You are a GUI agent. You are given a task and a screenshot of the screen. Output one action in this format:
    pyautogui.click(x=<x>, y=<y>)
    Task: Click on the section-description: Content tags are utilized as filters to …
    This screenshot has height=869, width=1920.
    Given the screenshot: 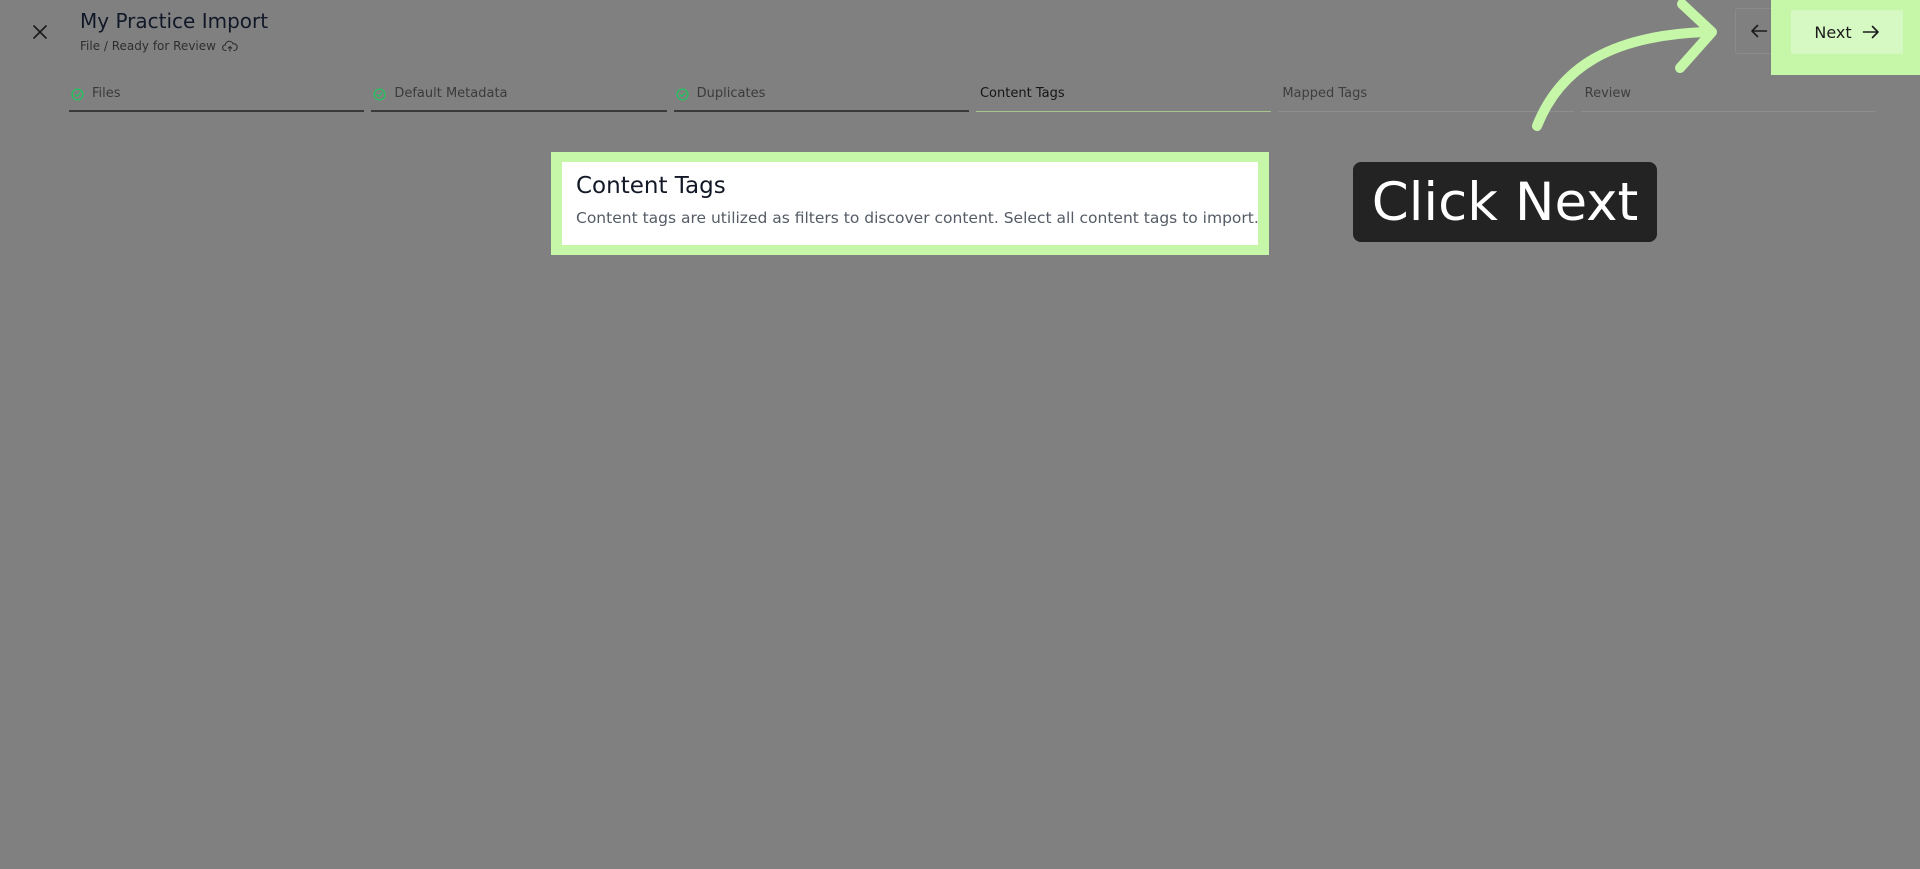 What is the action you would take?
    pyautogui.click(x=917, y=218)
    